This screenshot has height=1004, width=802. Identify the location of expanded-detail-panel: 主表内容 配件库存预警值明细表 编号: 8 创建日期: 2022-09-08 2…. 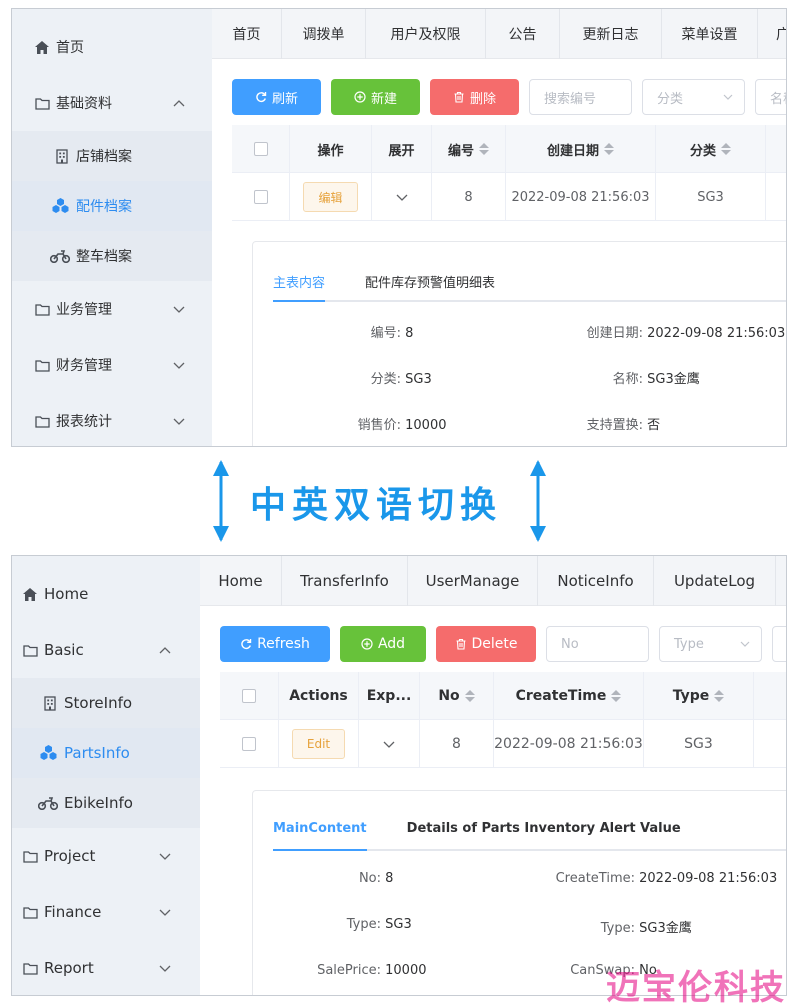
(519, 343).